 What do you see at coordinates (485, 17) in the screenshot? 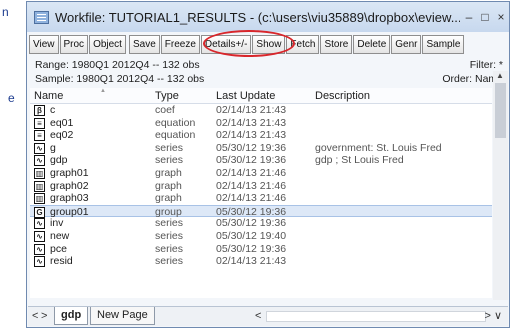
I see `maximize-button: □` at bounding box center [485, 17].